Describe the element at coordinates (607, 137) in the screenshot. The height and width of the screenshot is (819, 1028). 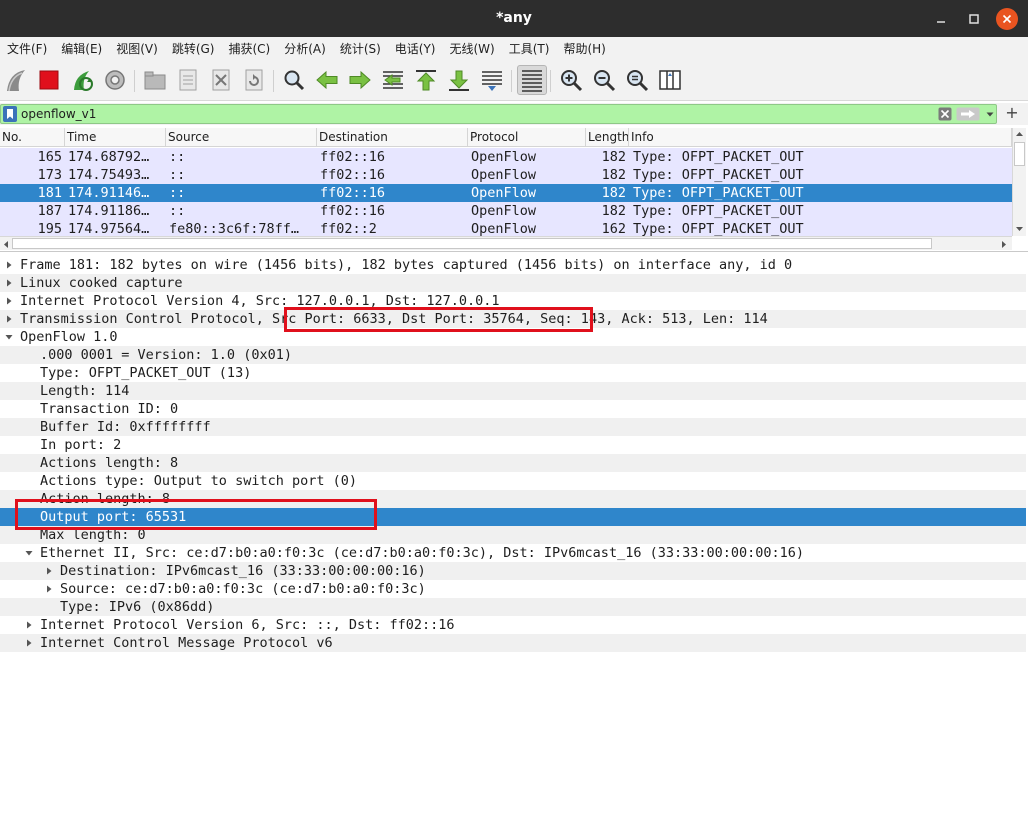
I see `column-header-length: Length` at that location.